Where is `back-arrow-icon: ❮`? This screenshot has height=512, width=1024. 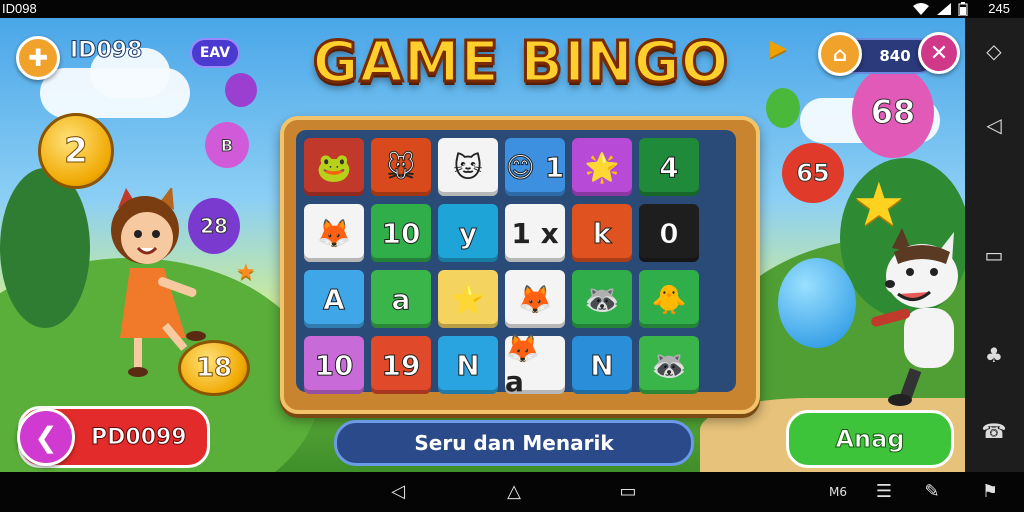
back-arrow-icon: ❮ is located at coordinates (46, 437).